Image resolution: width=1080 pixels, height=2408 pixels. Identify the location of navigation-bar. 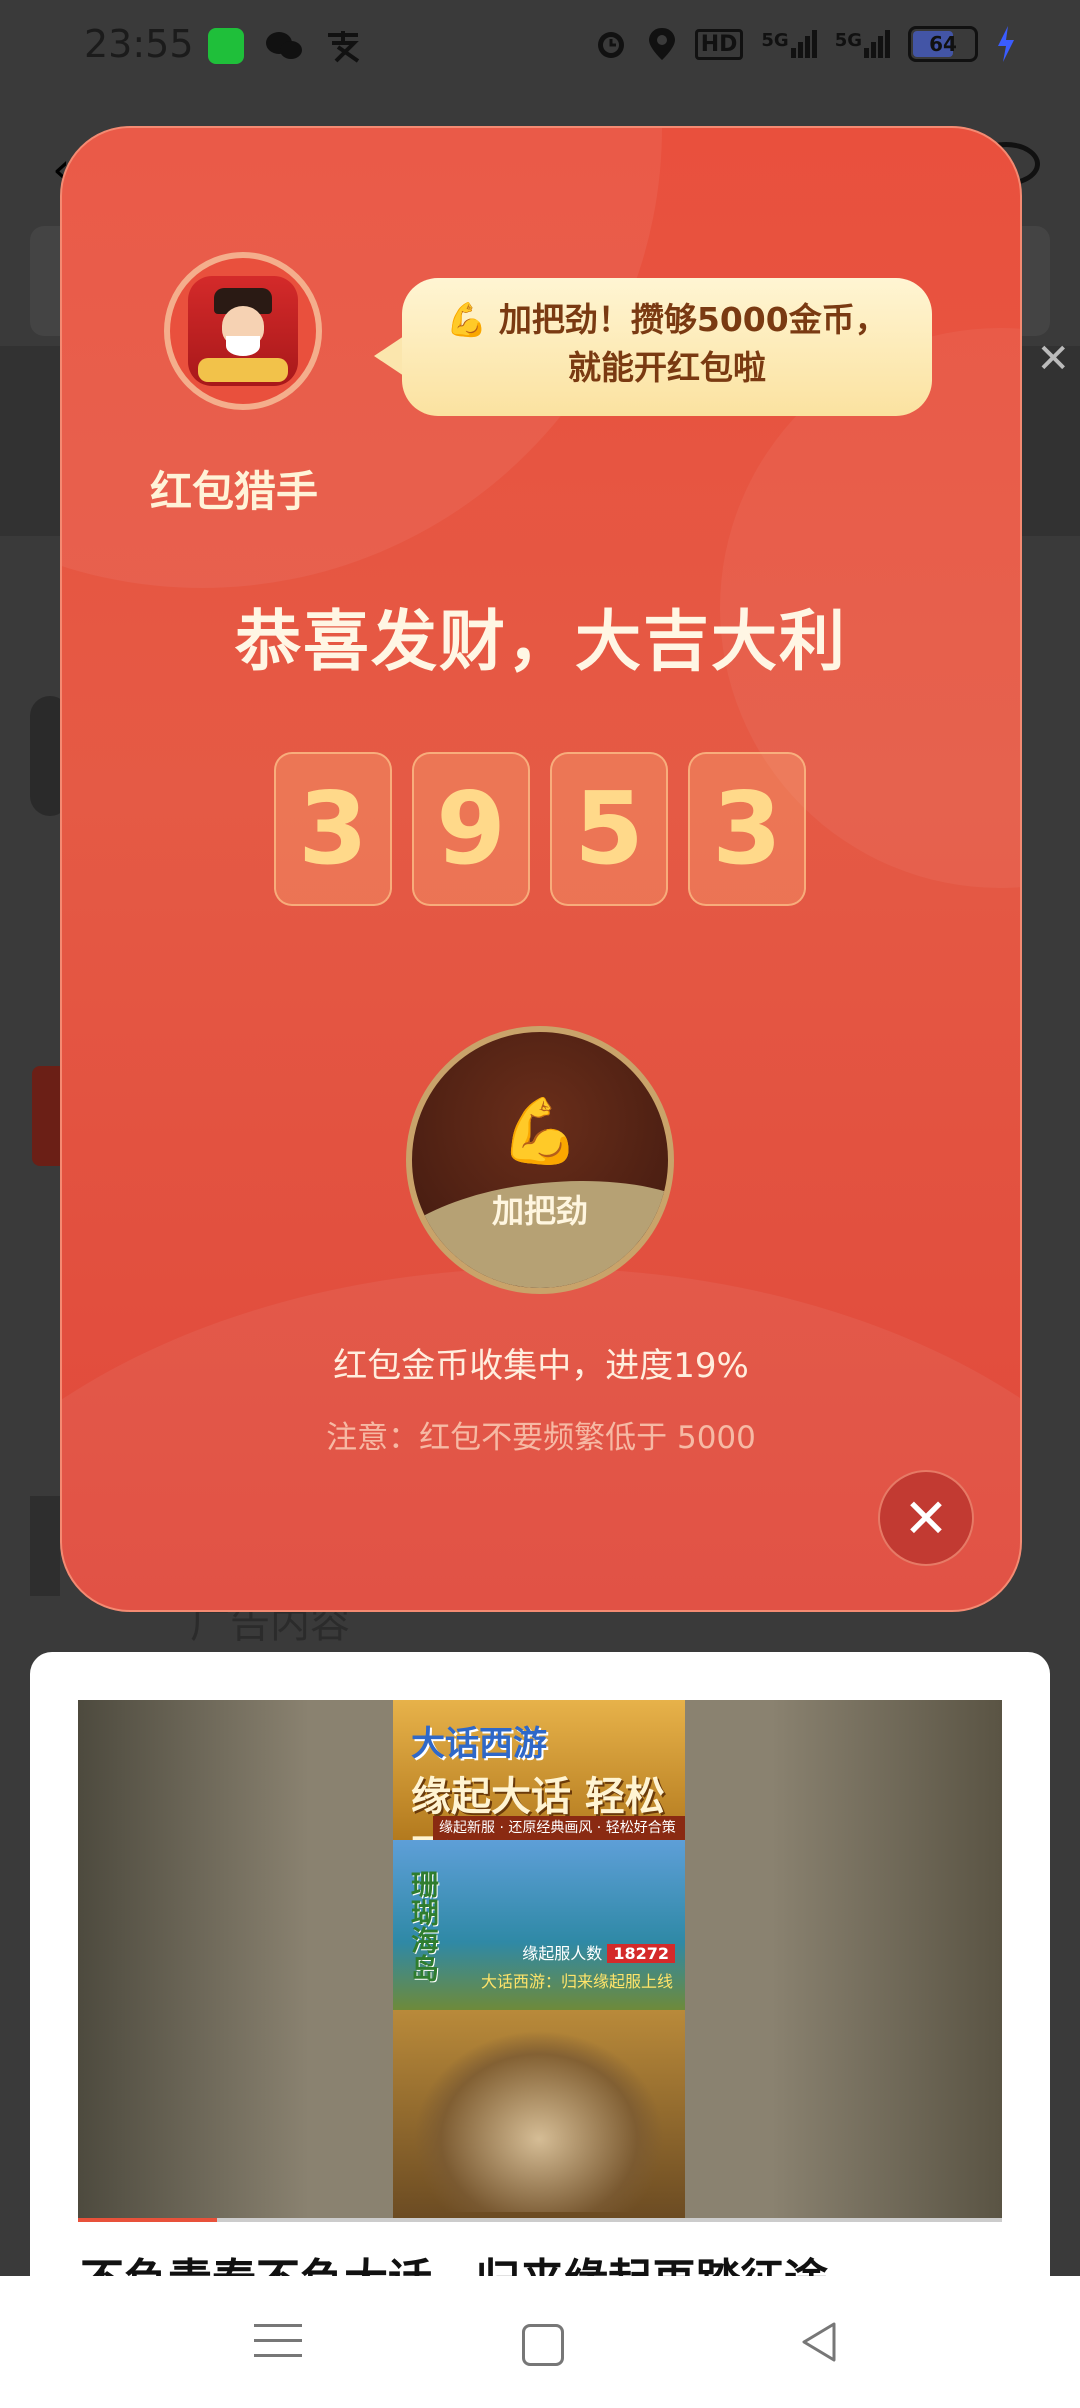
(540, 2342).